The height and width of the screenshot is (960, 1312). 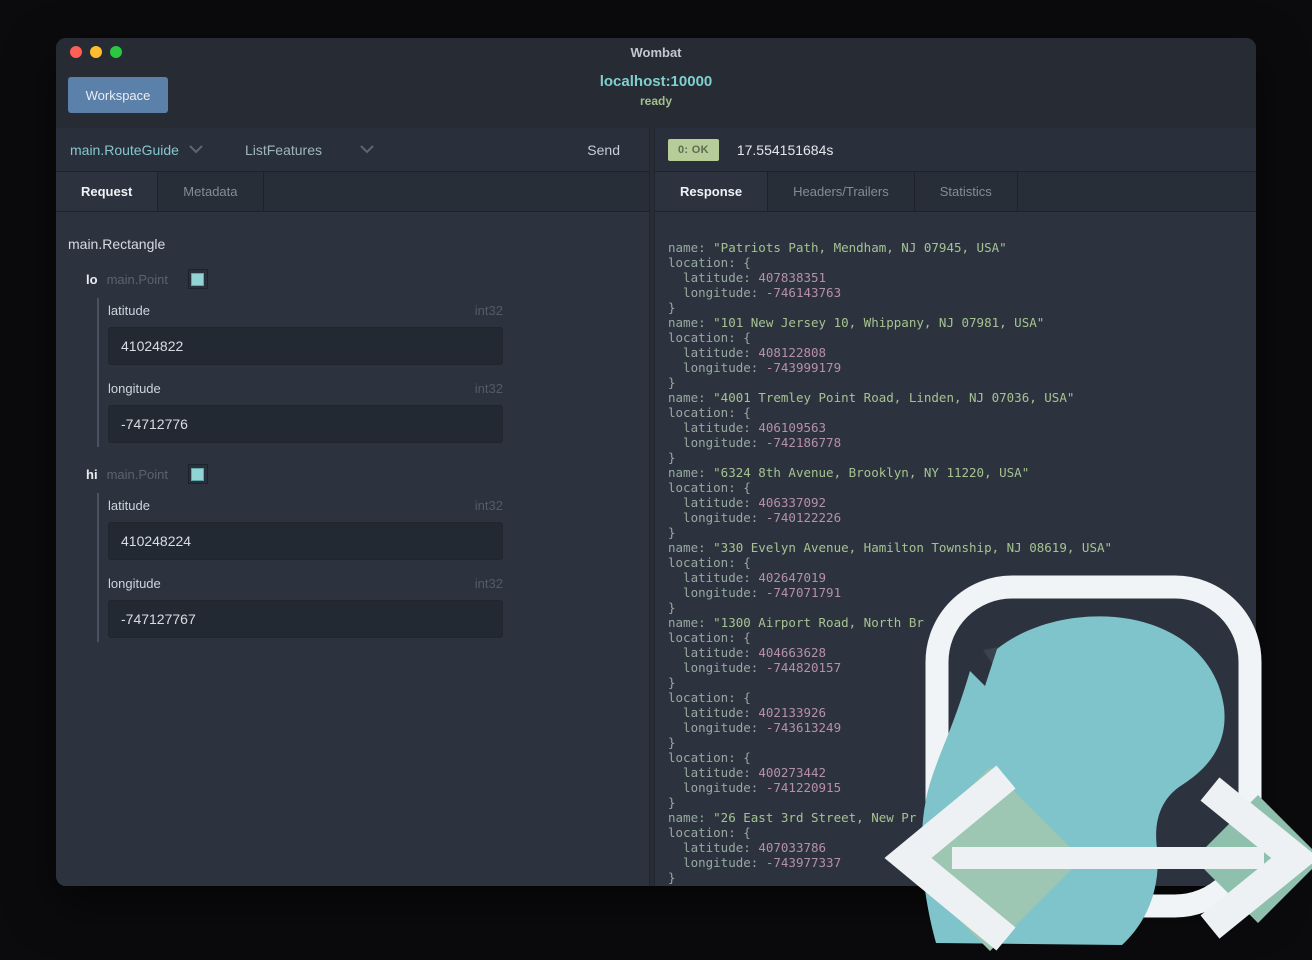 I want to click on response-line: latitude: 407033786, so click(x=747, y=847).